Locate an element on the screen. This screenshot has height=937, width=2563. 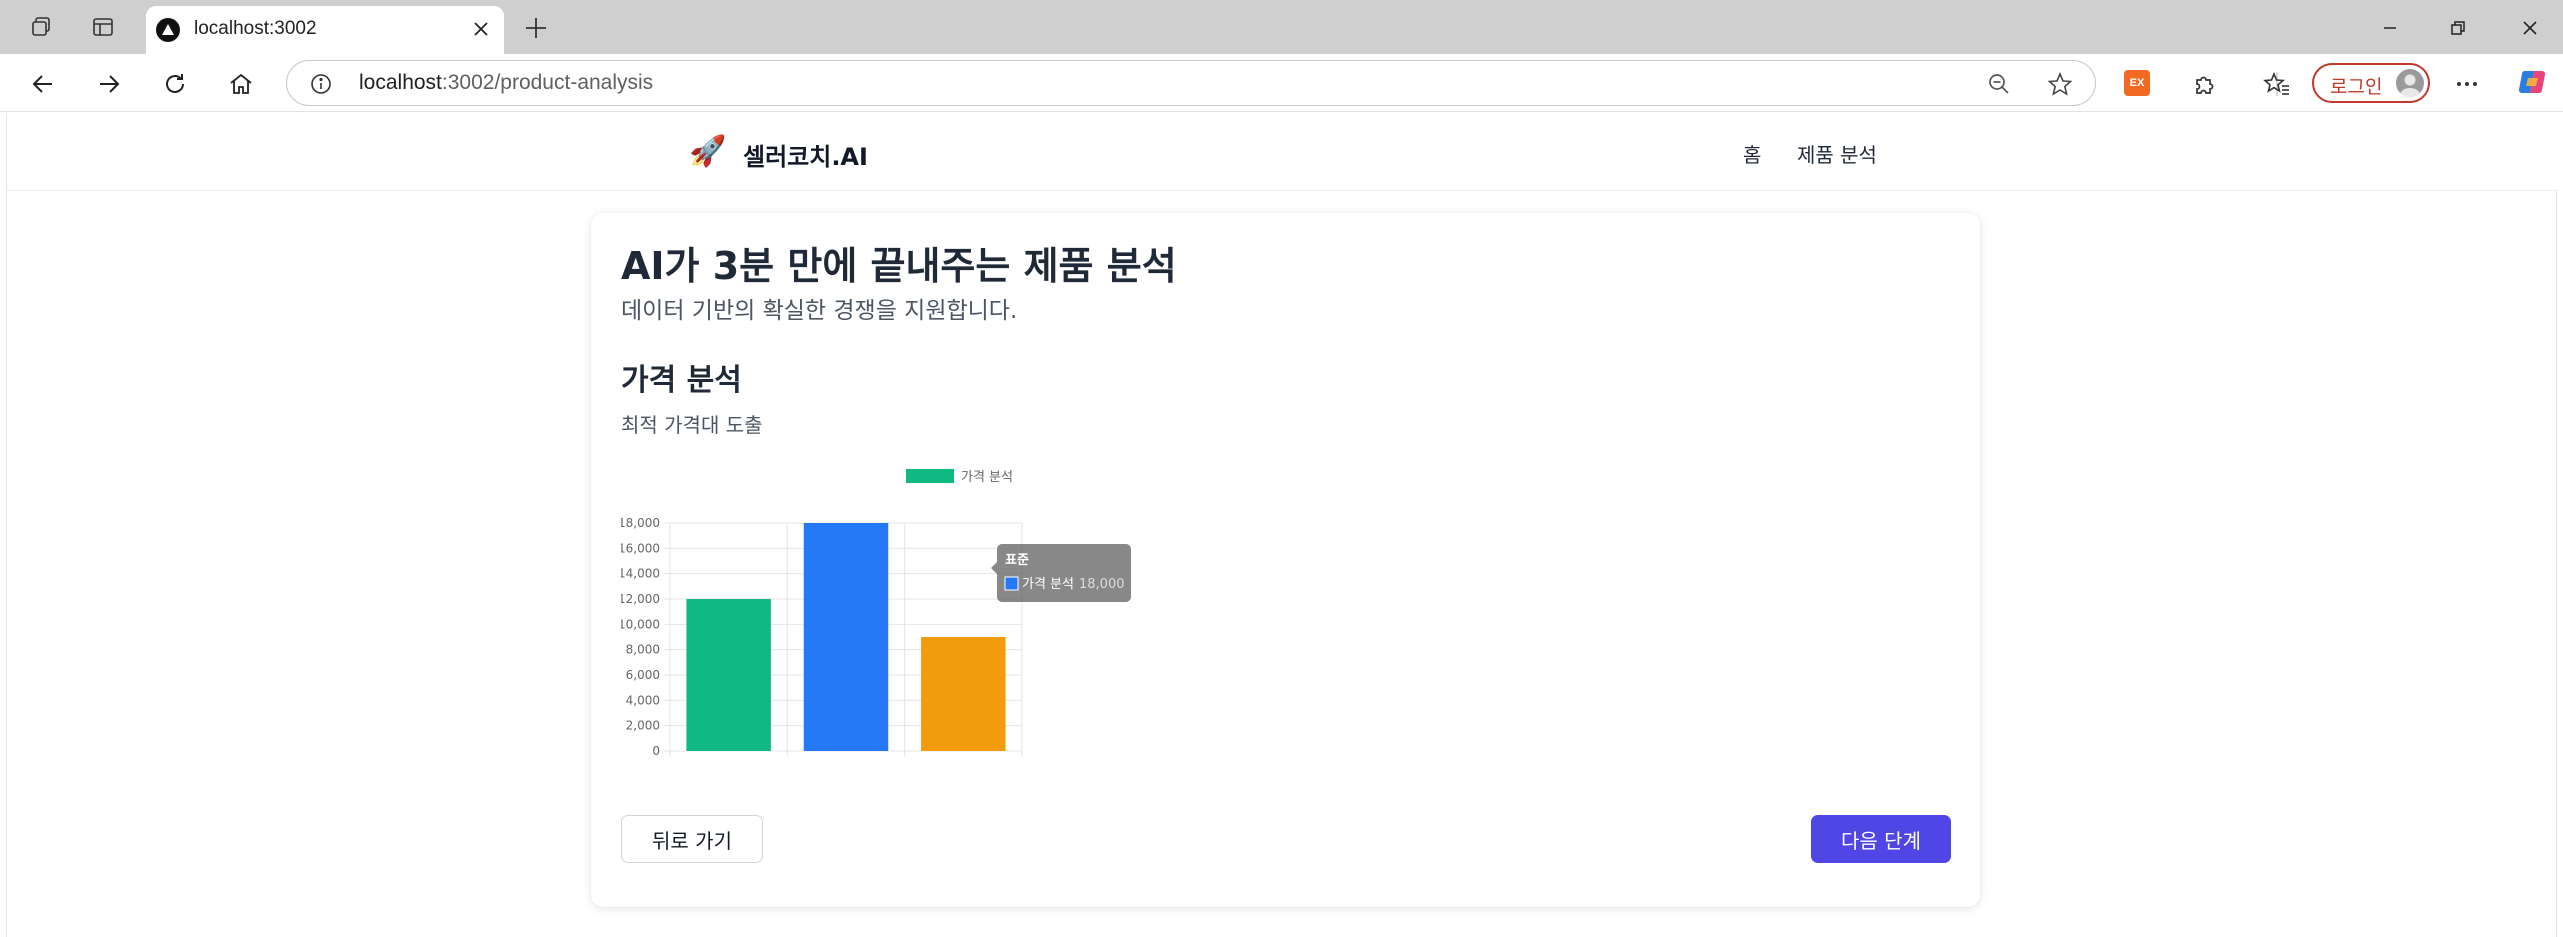
y-tick-label: 10,000 is located at coordinates (640, 624).